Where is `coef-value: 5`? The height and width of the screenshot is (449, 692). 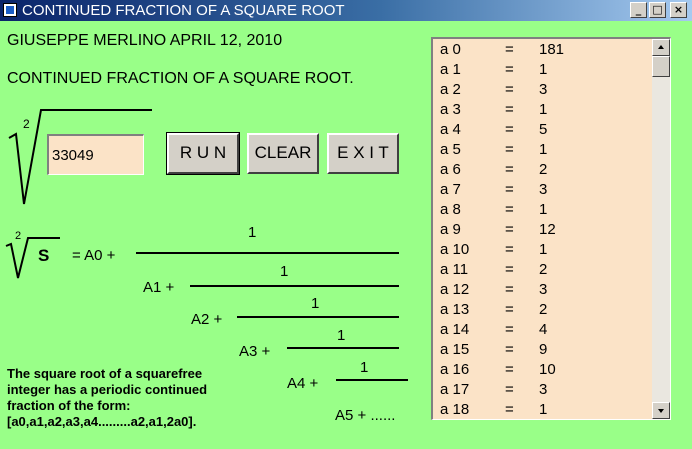 coef-value: 5 is located at coordinates (543, 129).